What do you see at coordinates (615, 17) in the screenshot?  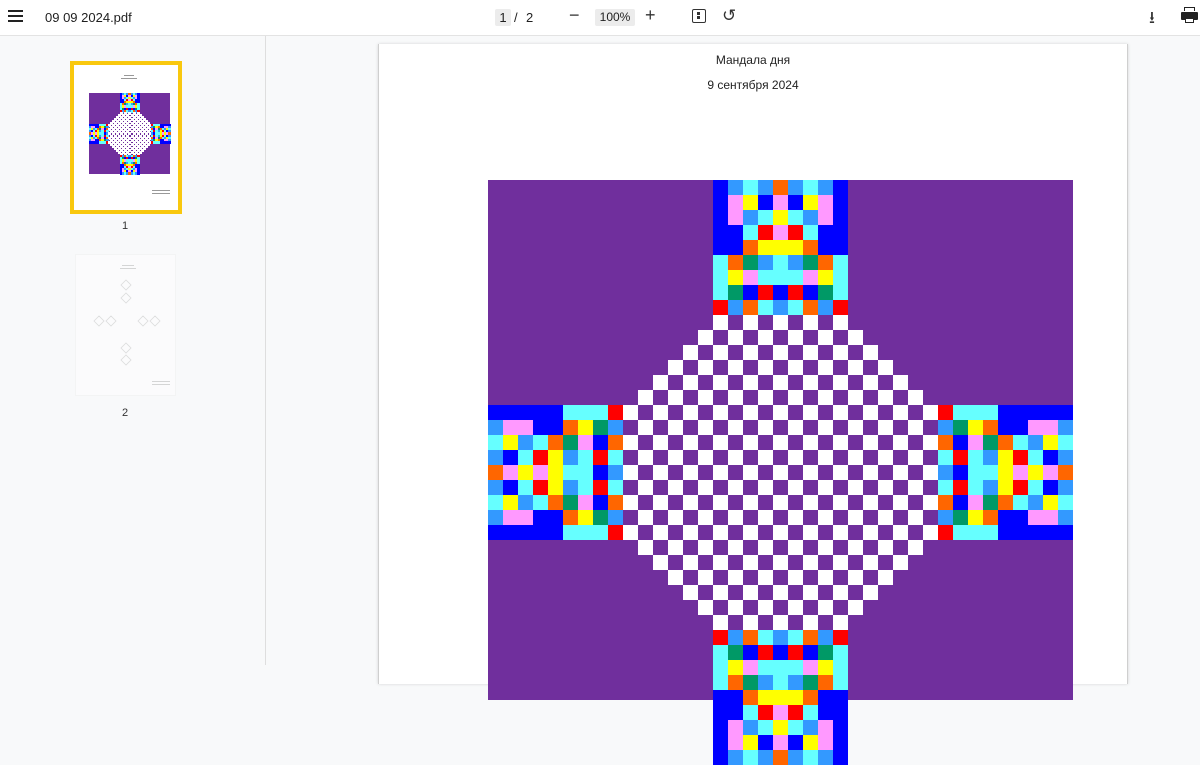 I see `zoom-level-input: 100%` at bounding box center [615, 17].